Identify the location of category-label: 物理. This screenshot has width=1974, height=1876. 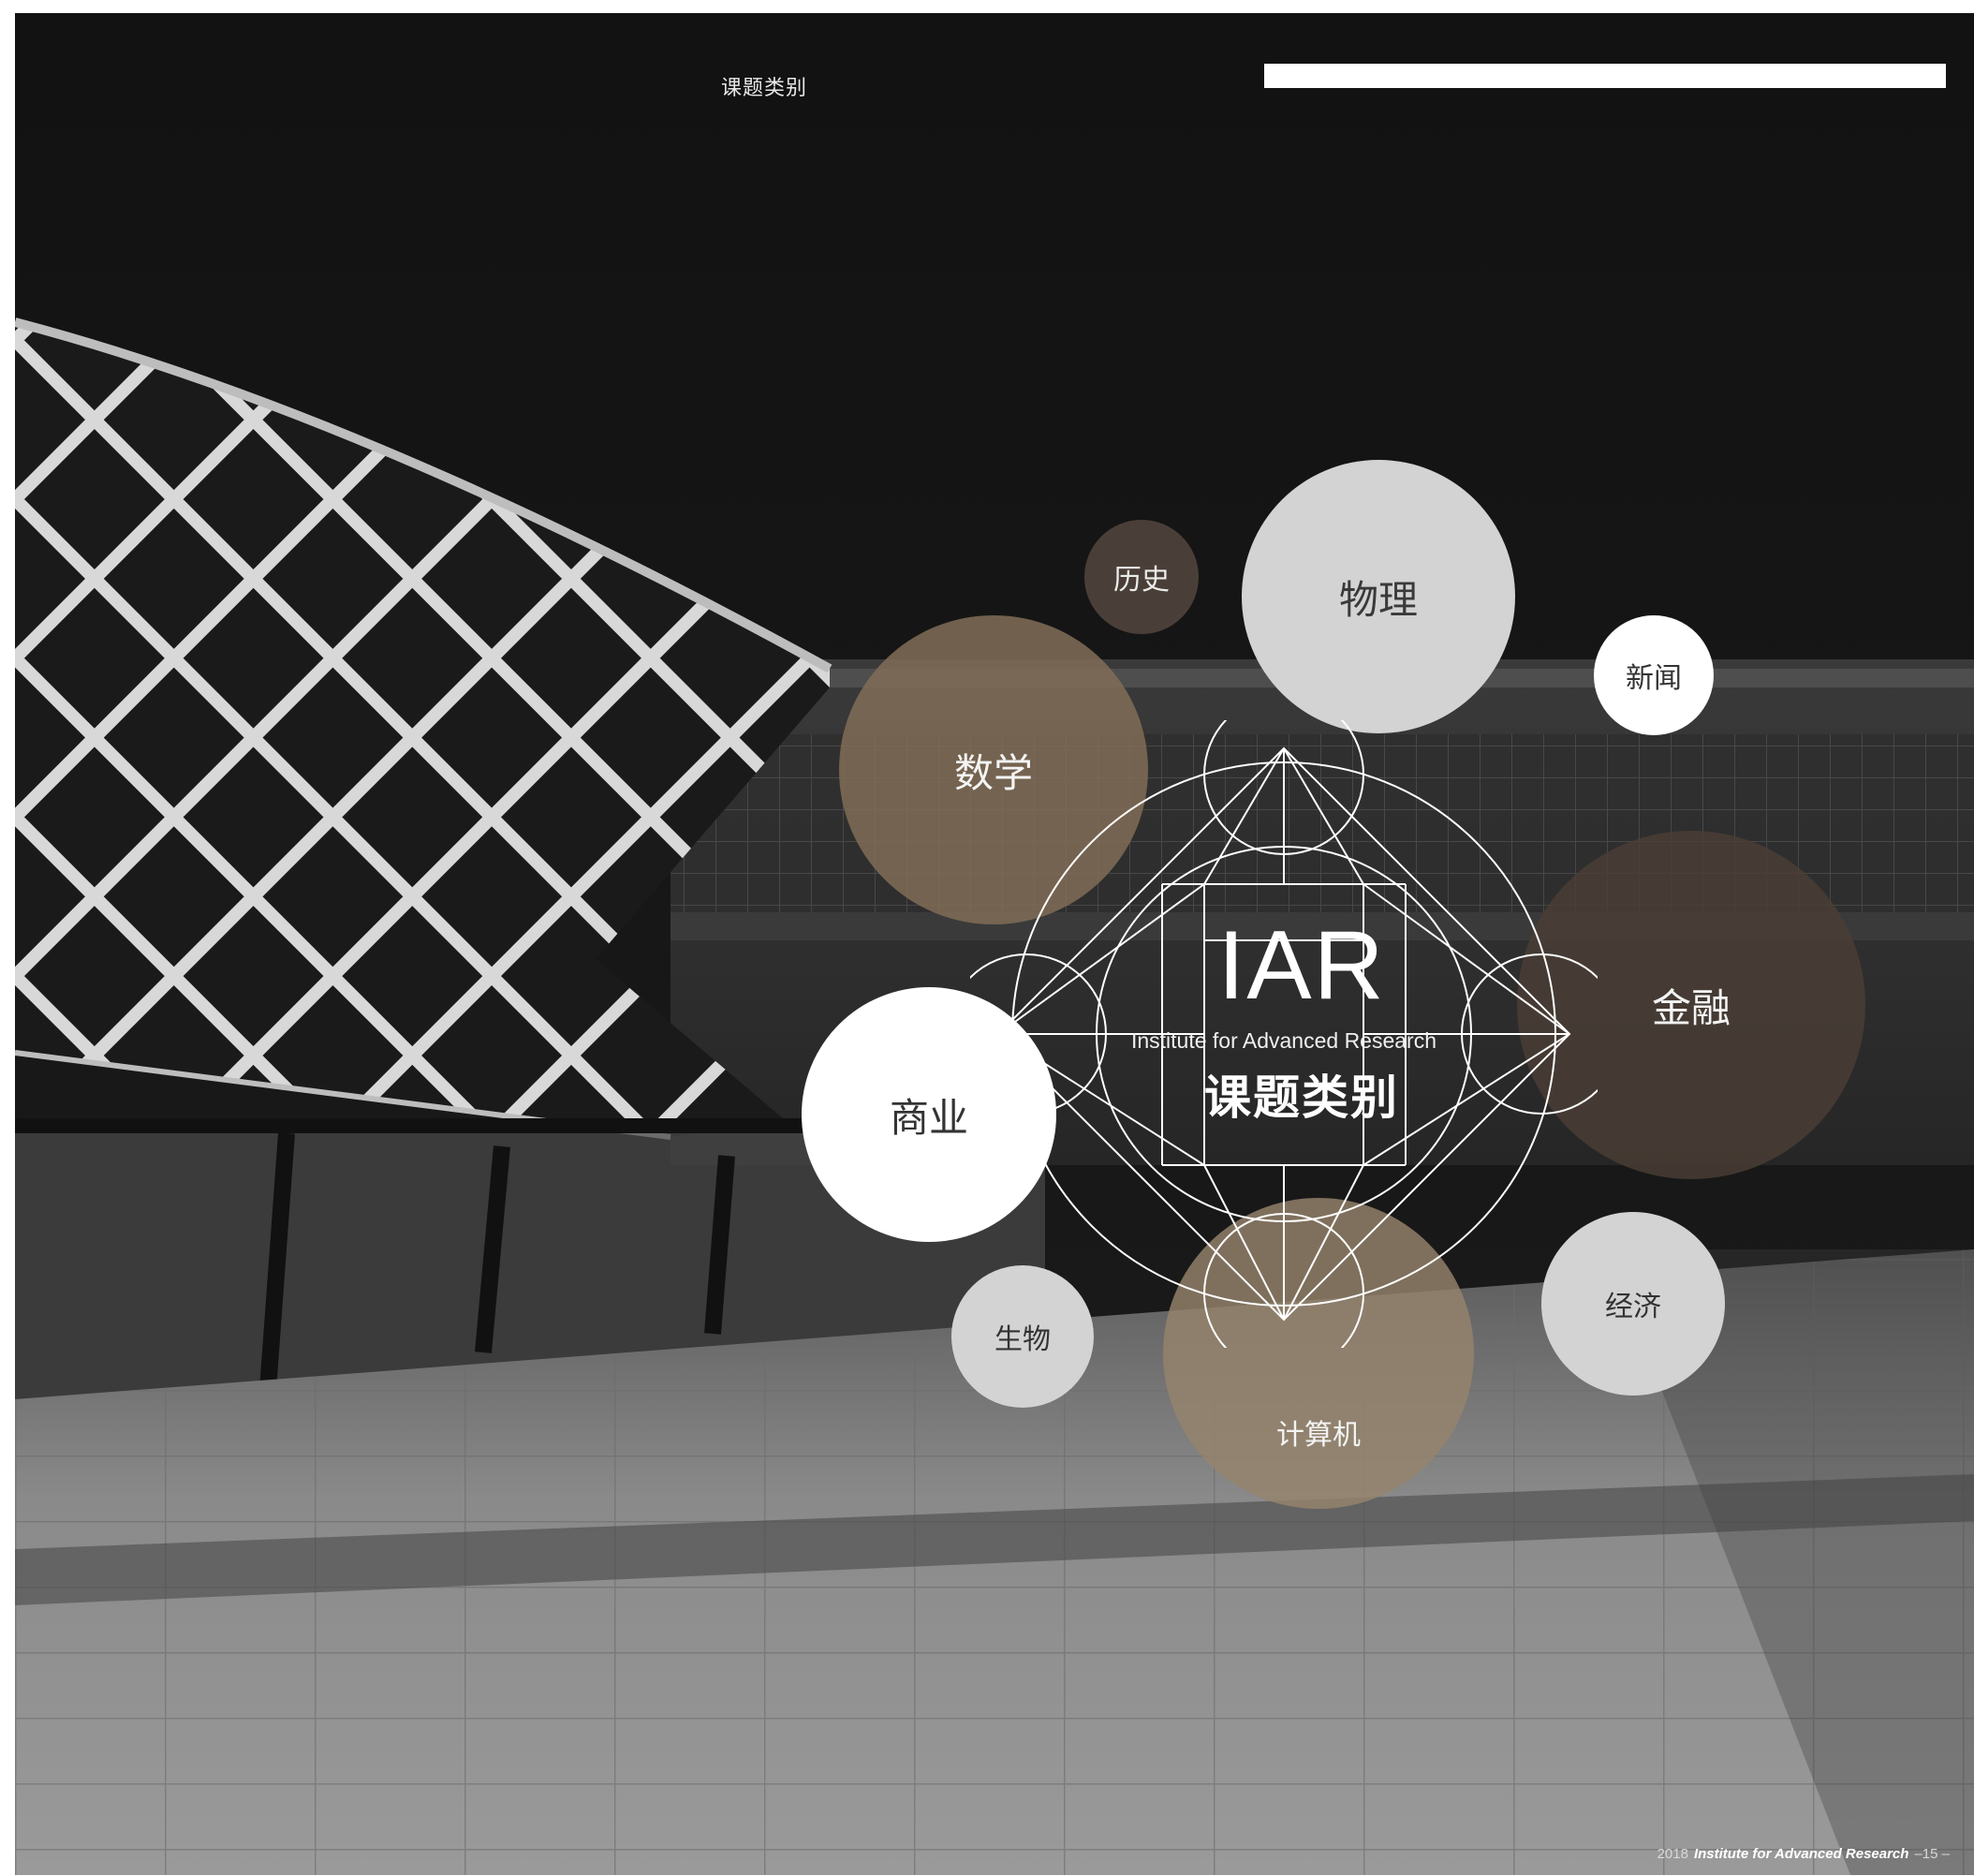
(1378, 599).